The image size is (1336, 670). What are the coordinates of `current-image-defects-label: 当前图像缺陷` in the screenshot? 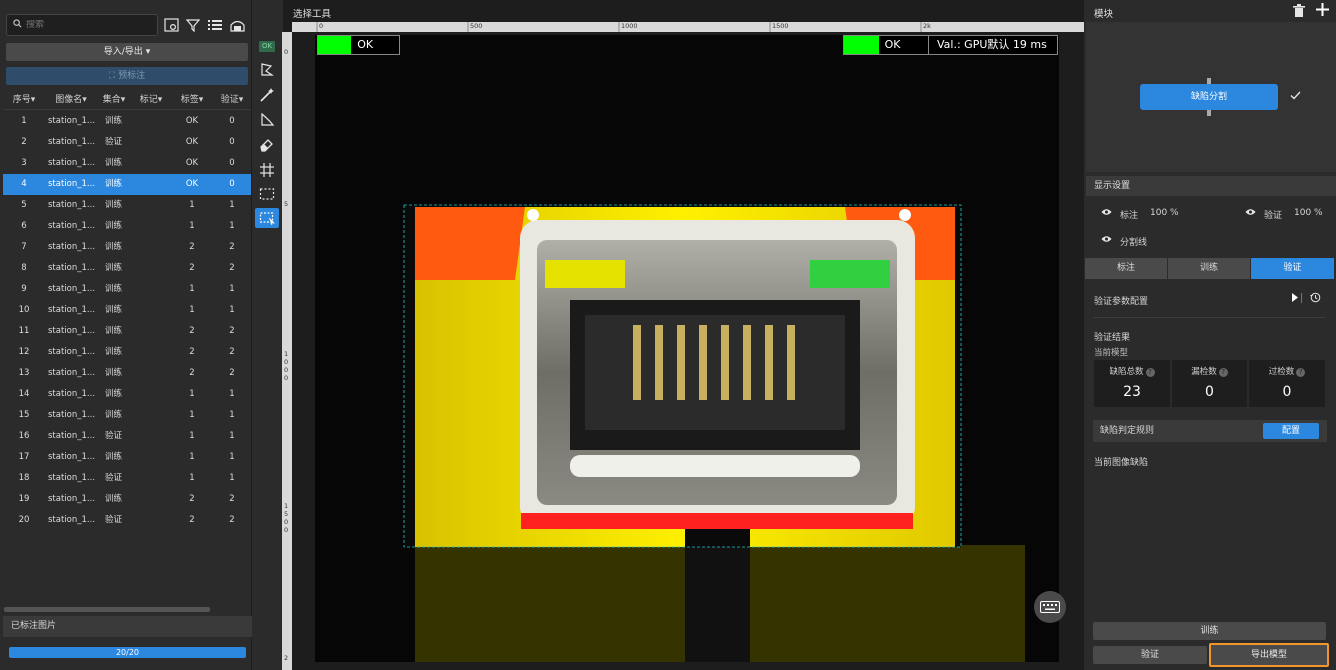 It's located at (1121, 463).